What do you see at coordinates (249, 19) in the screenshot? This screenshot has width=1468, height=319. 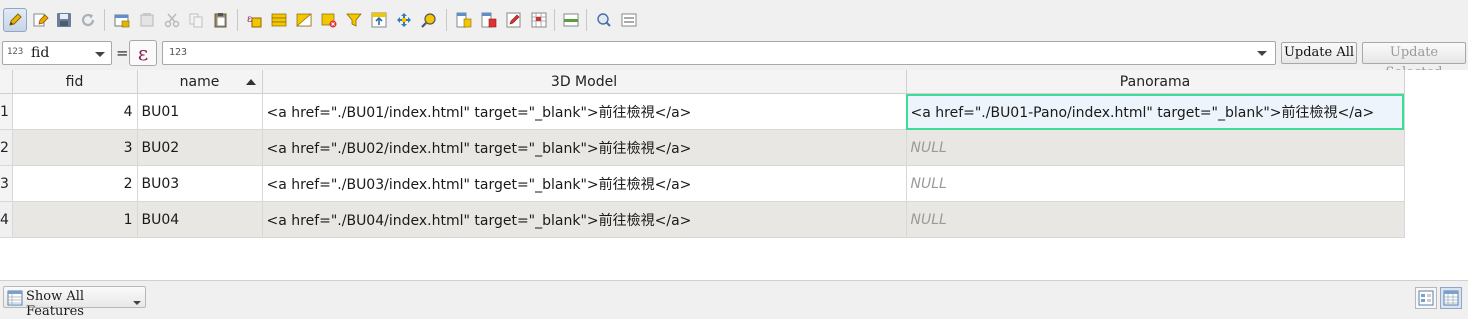 I see `svg-text: ε` at bounding box center [249, 19].